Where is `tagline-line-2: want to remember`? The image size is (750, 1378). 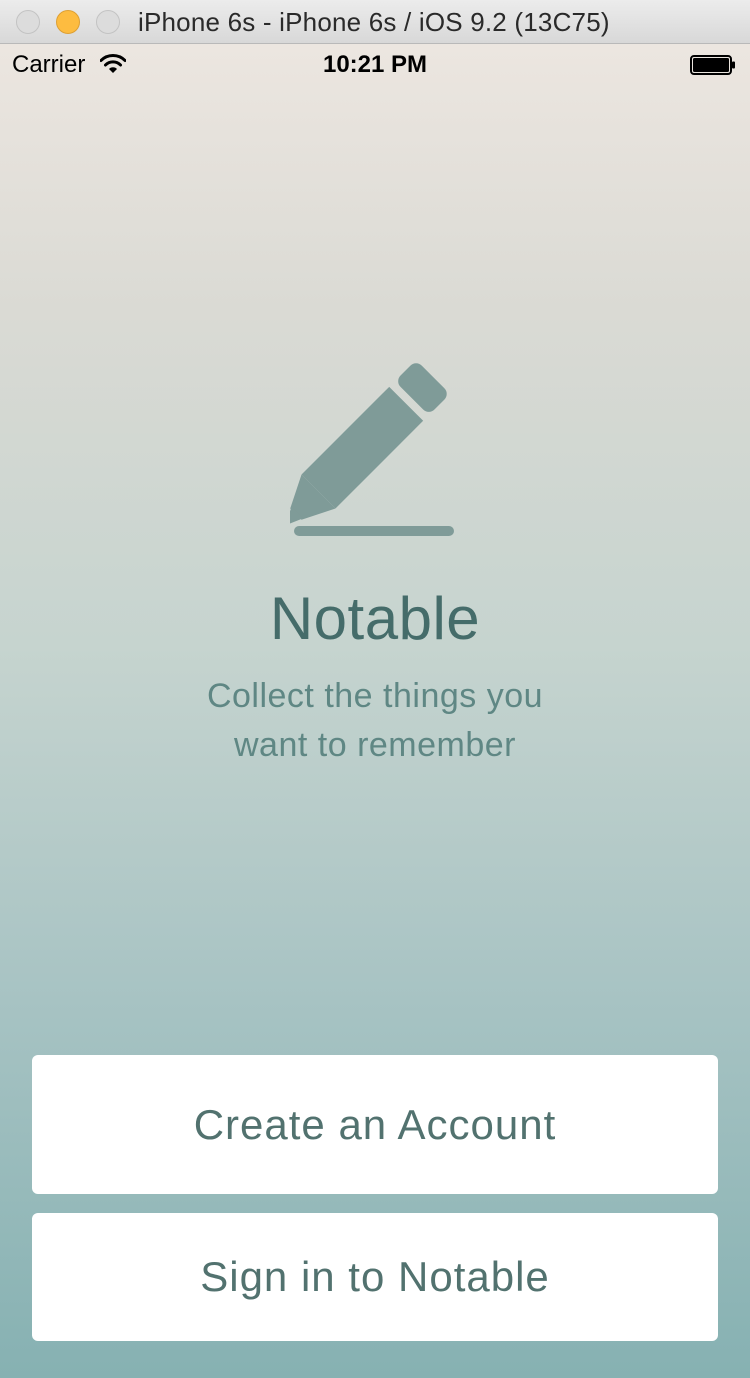 tagline-line-2: want to remember is located at coordinates (375, 745).